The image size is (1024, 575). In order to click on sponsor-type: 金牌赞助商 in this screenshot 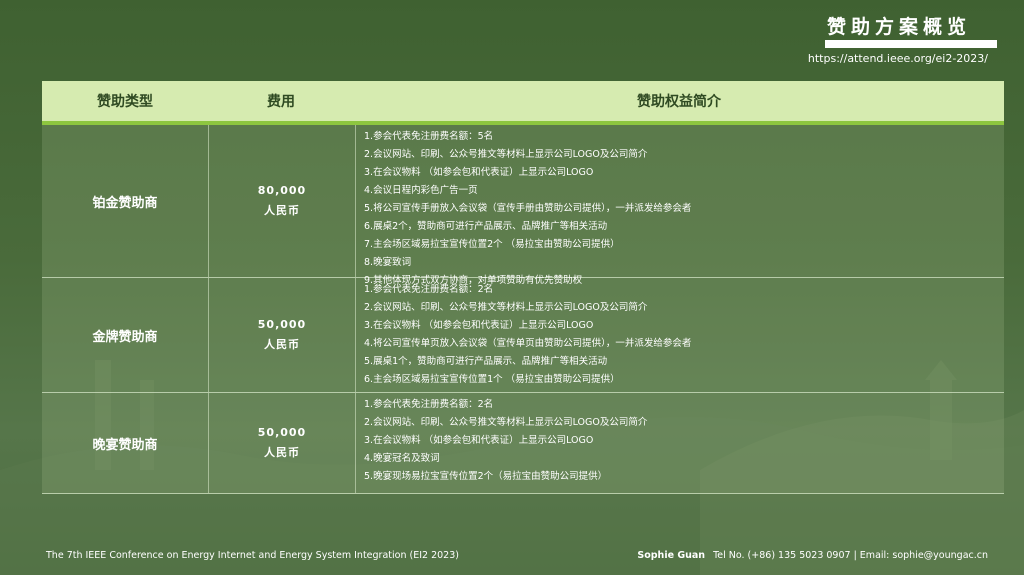, I will do `click(125, 335)`.